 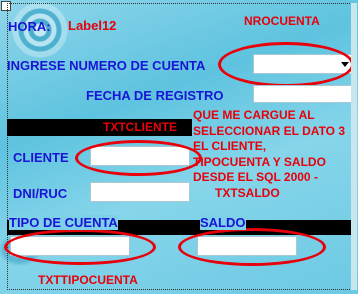 I want to click on annotation-oval-saldo, so click(x=252, y=247).